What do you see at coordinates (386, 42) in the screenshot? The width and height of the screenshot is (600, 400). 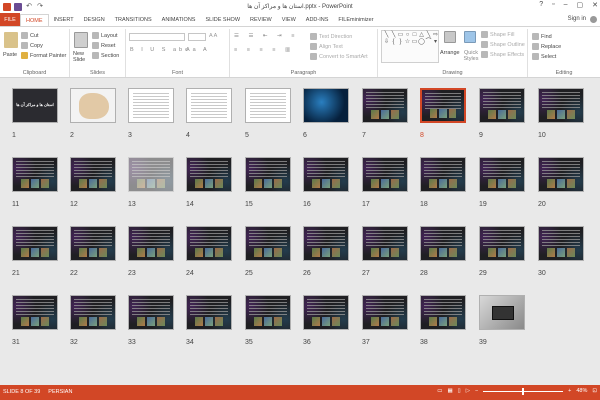 I see `shape-arrow-icon: ⇩` at bounding box center [386, 42].